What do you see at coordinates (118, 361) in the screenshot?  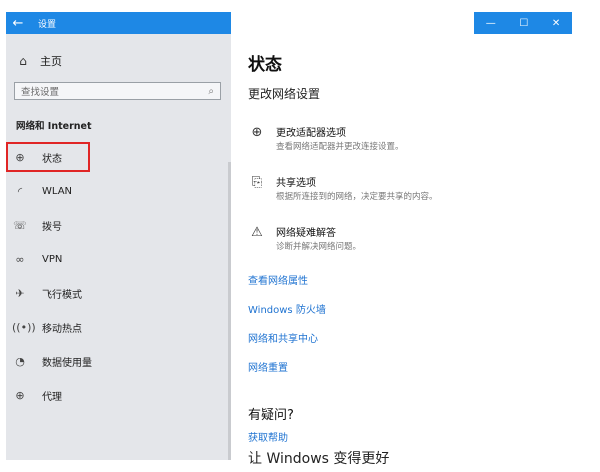 I see `sidebar-item-data-usage: ◔ 数据使用量` at bounding box center [118, 361].